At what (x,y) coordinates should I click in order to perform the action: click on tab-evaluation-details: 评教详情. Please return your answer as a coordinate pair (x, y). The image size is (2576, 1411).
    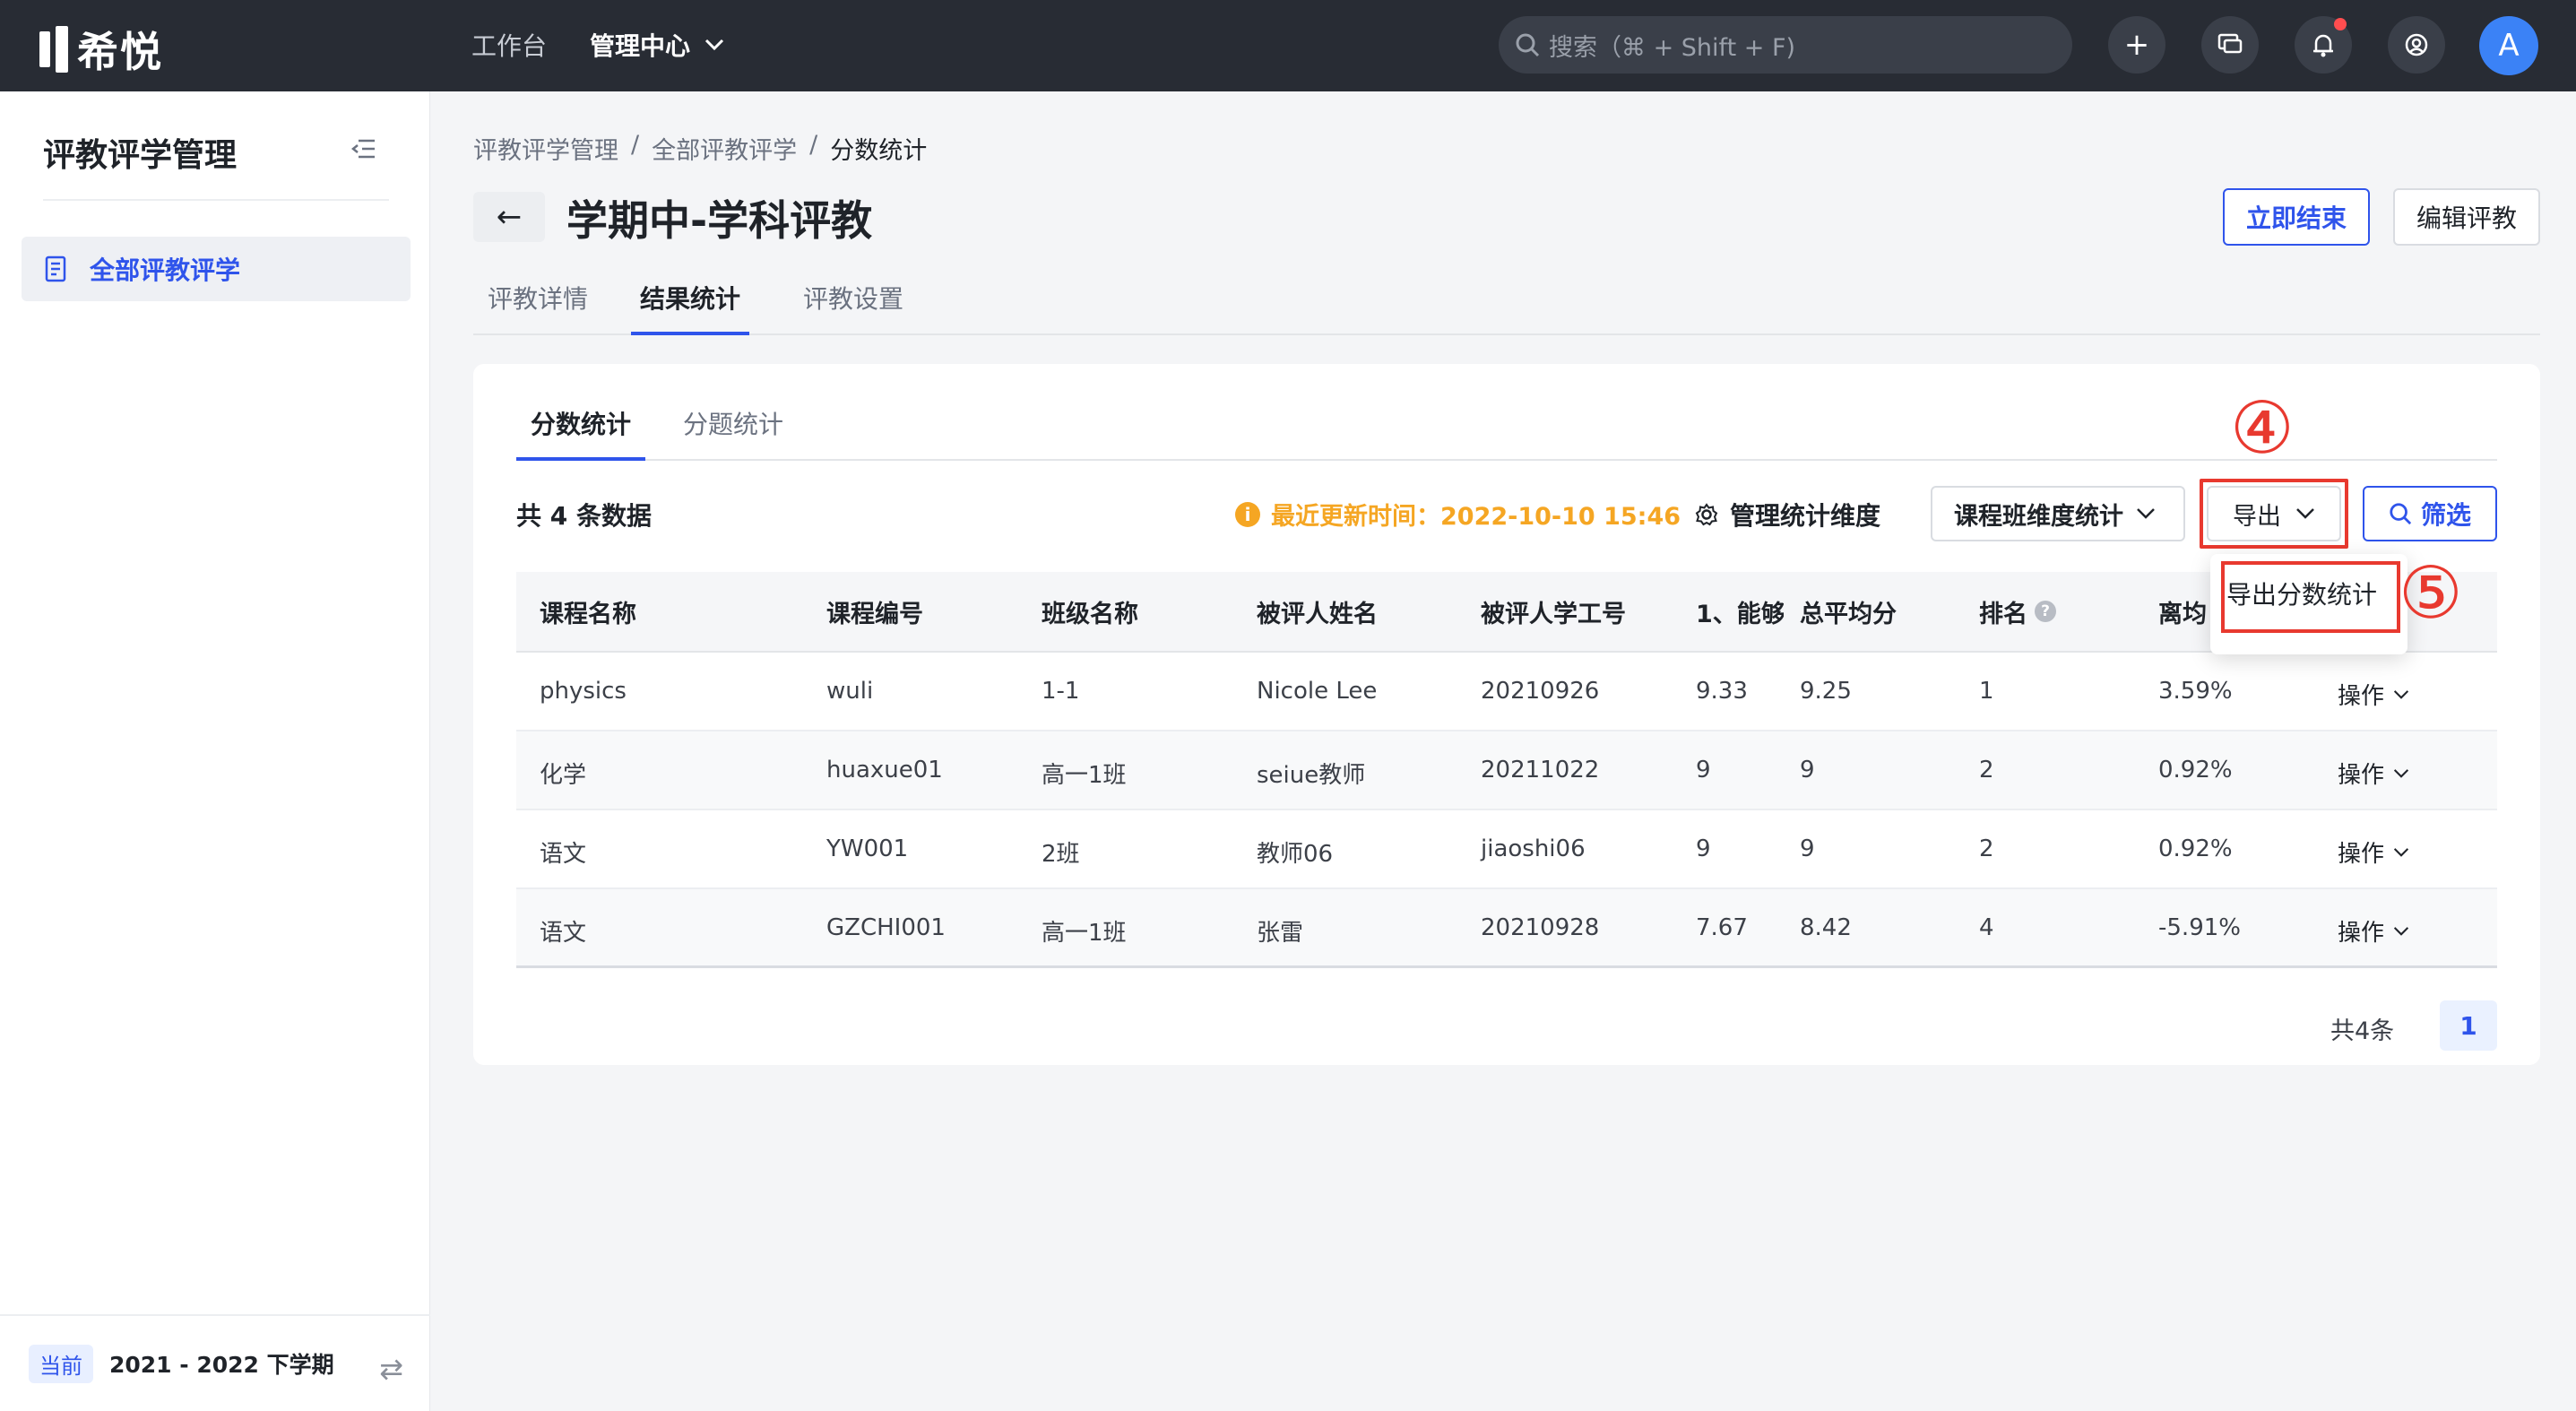
    Looking at the image, I should click on (538, 307).